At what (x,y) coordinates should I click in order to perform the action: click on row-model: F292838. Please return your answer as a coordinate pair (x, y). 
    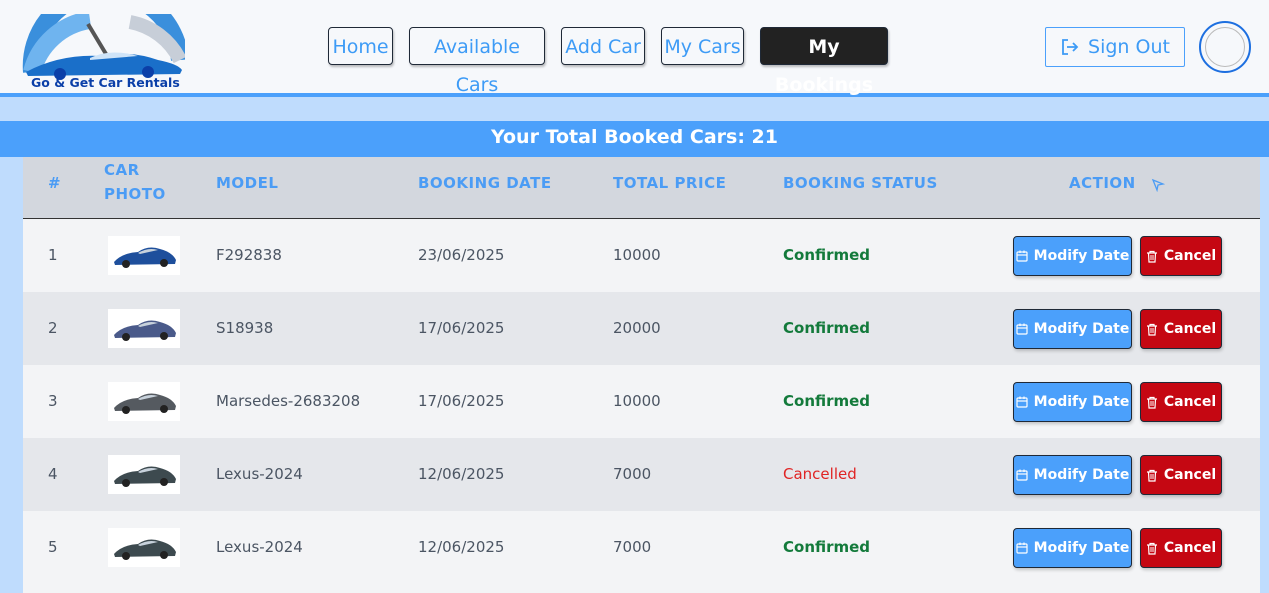
    Looking at the image, I should click on (249, 255).